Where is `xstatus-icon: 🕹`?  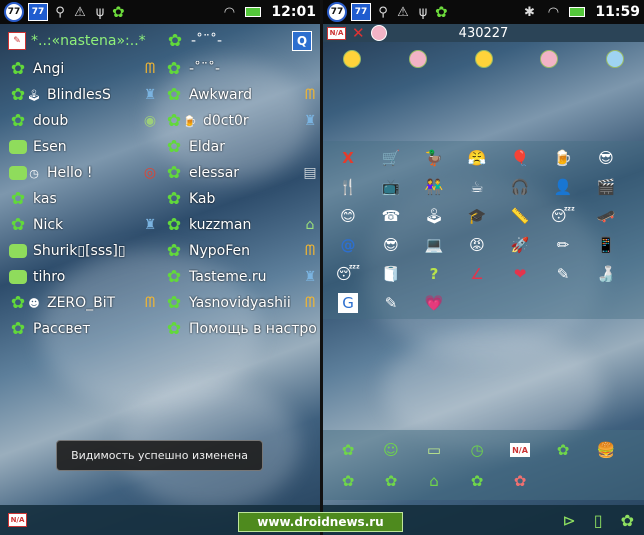 xstatus-icon: 🕹 is located at coordinates (434, 216).